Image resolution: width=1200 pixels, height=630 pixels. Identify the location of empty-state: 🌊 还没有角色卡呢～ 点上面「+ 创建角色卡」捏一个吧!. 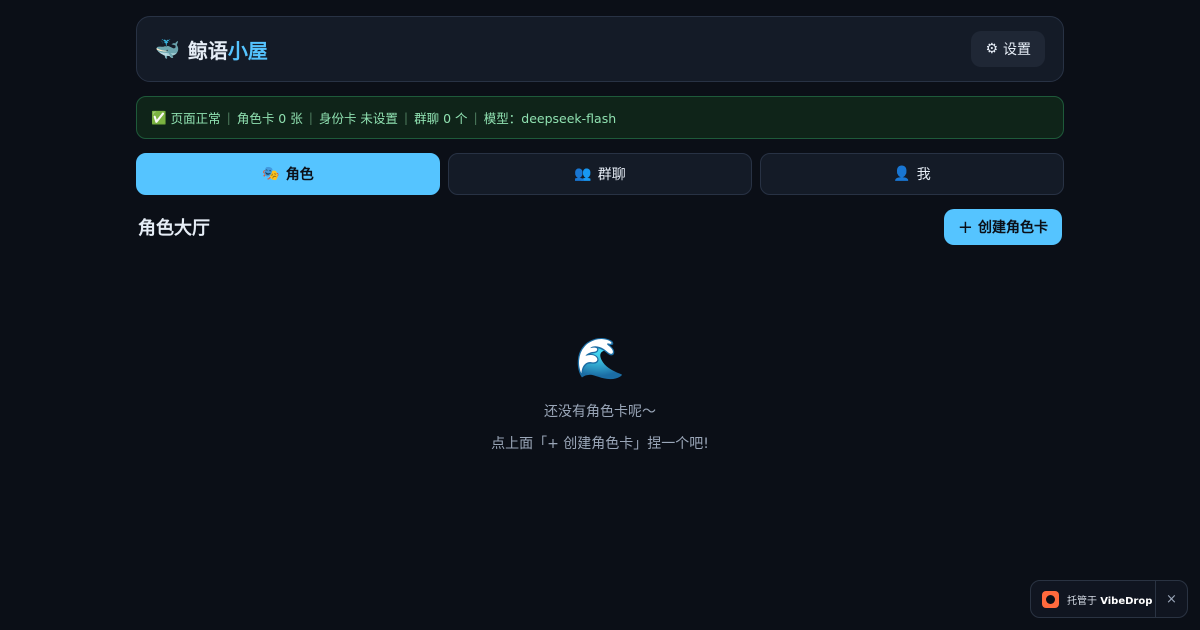
(600, 394).